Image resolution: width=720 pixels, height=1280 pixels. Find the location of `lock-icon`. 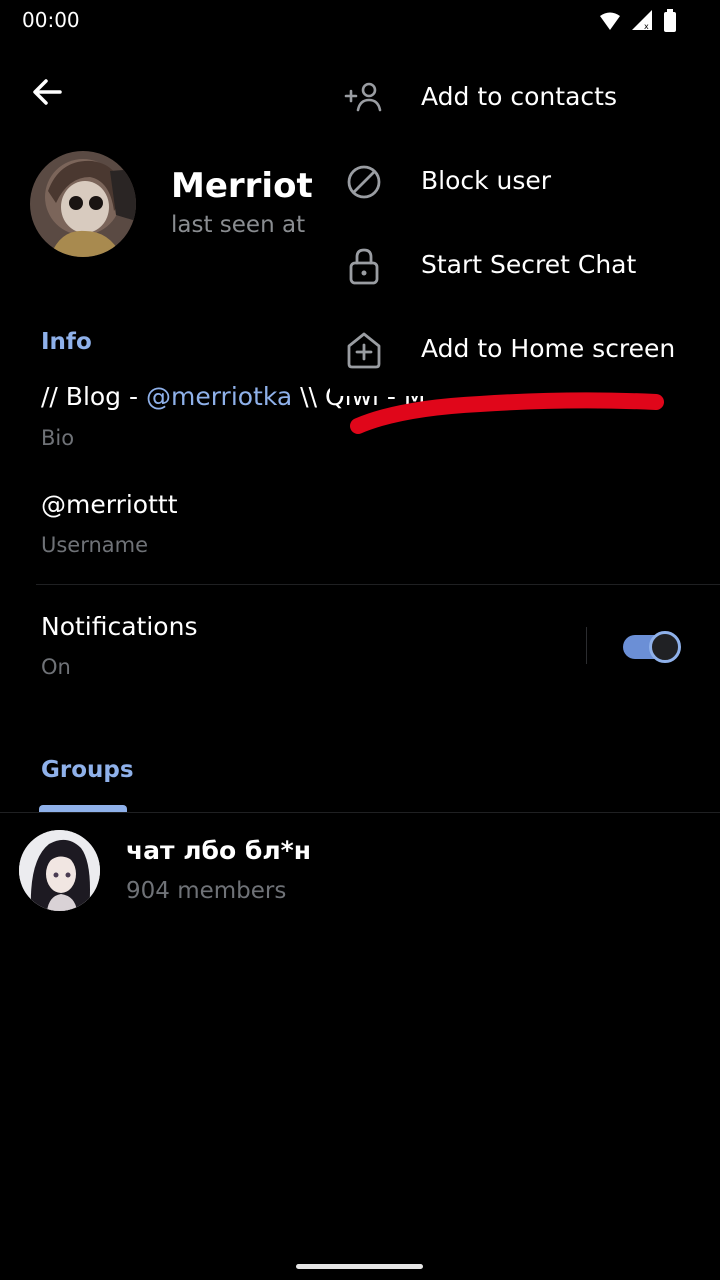

lock-icon is located at coordinates (364, 266).